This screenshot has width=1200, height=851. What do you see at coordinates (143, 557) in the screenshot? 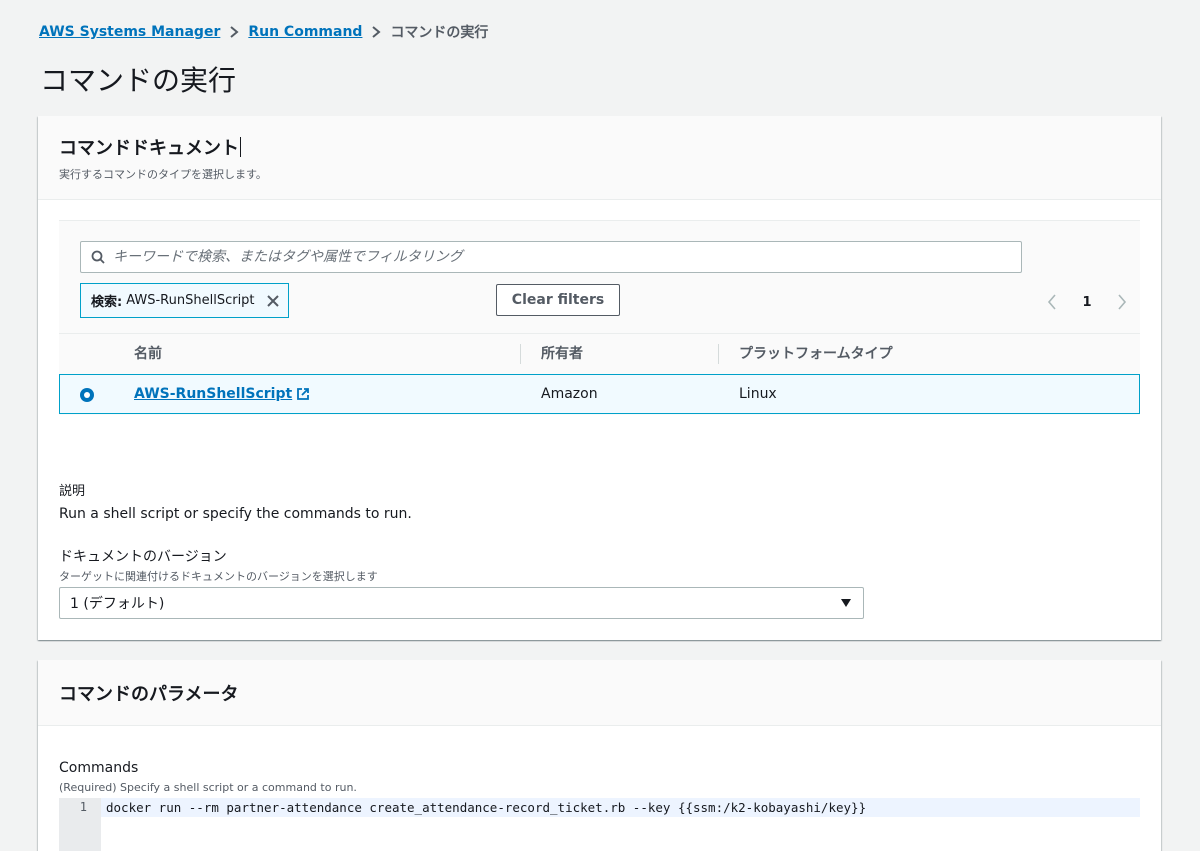
I see `version-label: ドキュメントのバージョン` at bounding box center [143, 557].